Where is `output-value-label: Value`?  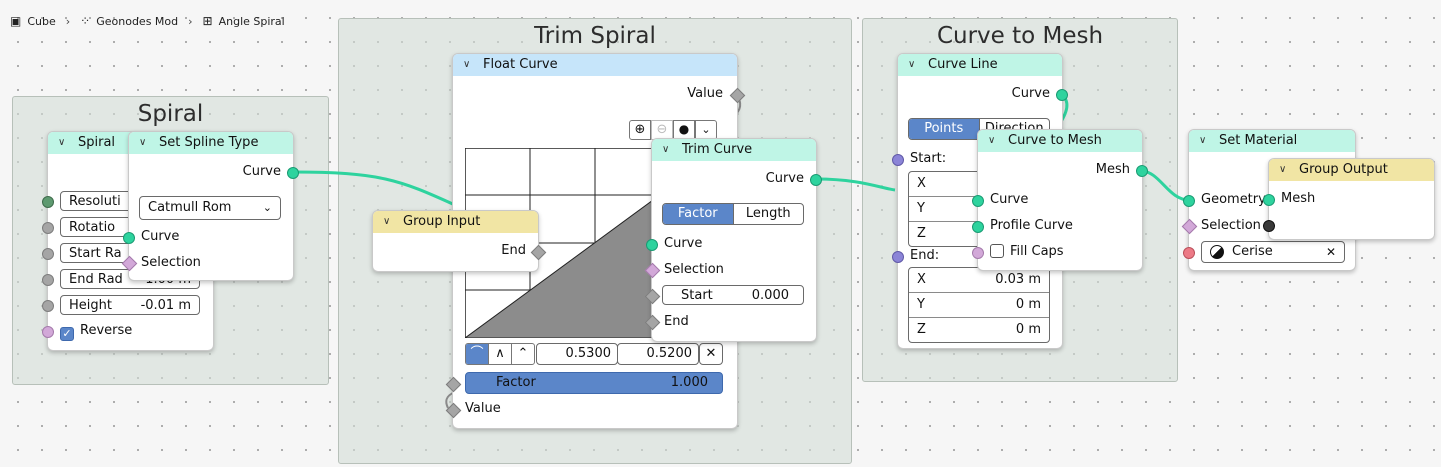
output-value-label: Value is located at coordinates (705, 93).